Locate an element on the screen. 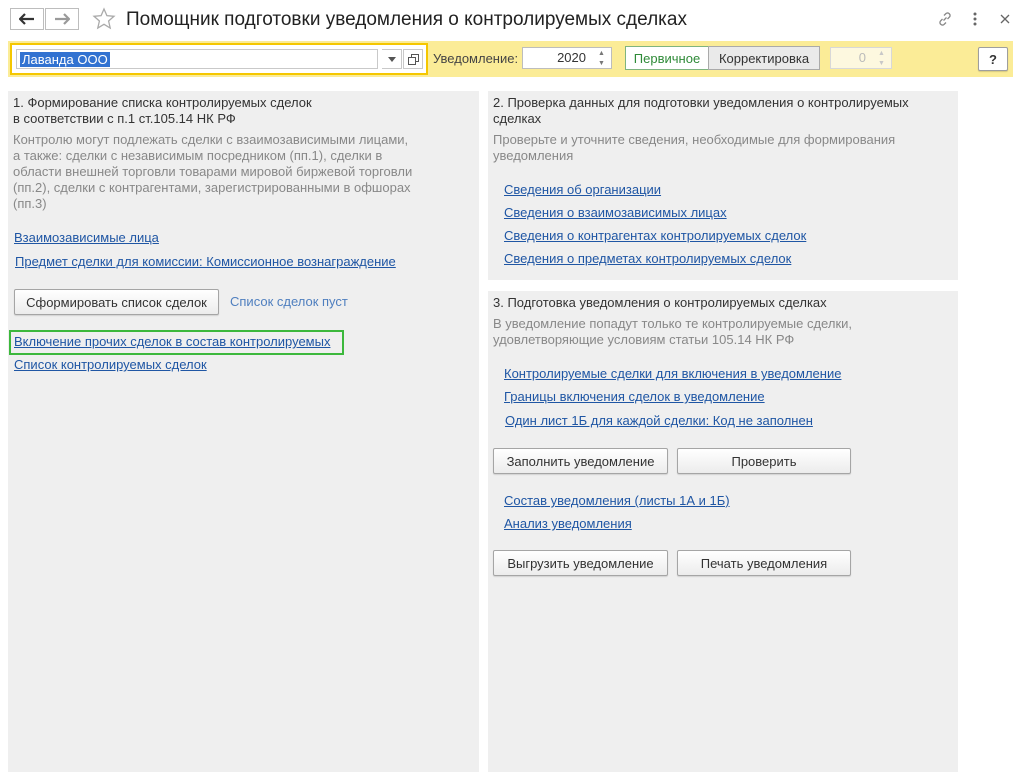  organization-value: Лаванда ООО is located at coordinates (65, 59).